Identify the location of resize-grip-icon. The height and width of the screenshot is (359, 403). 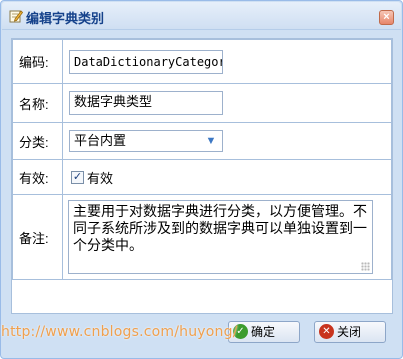
(365, 266).